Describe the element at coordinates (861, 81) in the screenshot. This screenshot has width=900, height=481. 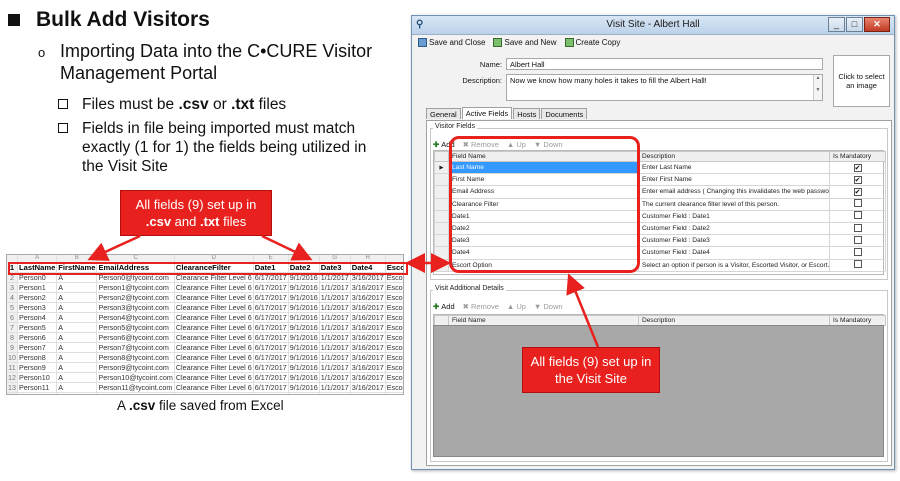
I see `select-image-button: Click to select an image` at that location.